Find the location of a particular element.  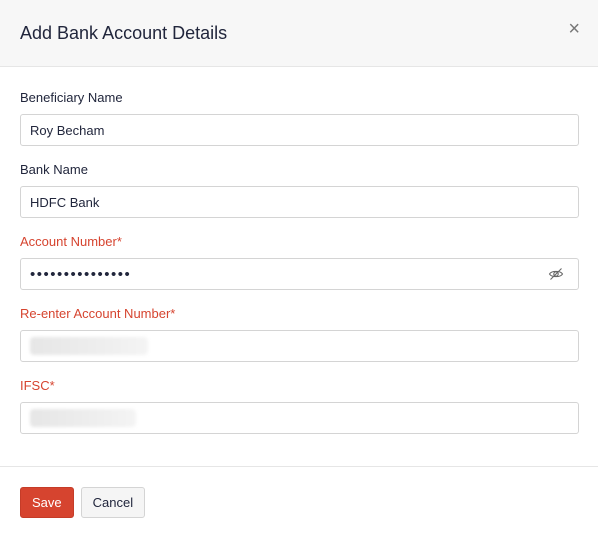

bank-name-field: Bank Name HDFC Bank is located at coordinates (299, 190).